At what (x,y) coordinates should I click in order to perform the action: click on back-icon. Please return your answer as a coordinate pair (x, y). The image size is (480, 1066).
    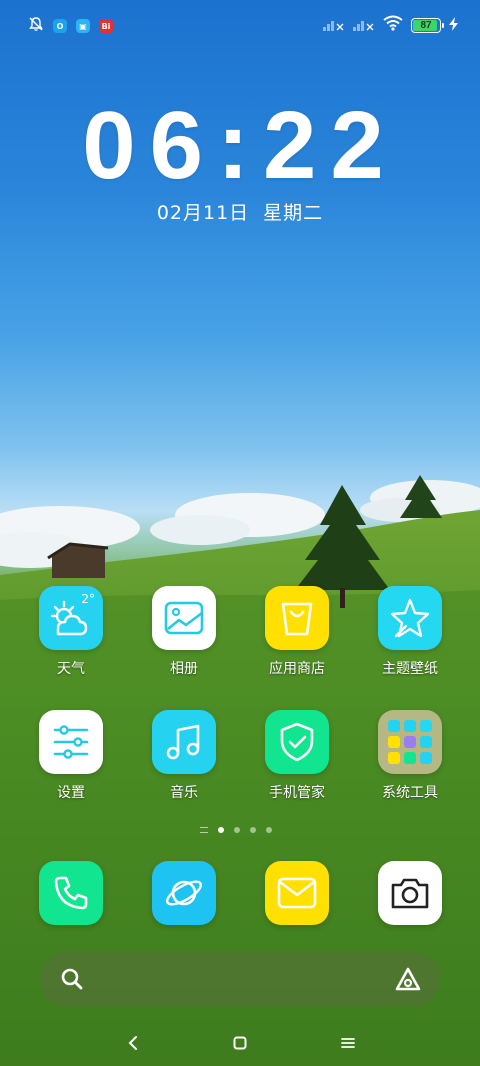
    Looking at the image, I should click on (133, 1043).